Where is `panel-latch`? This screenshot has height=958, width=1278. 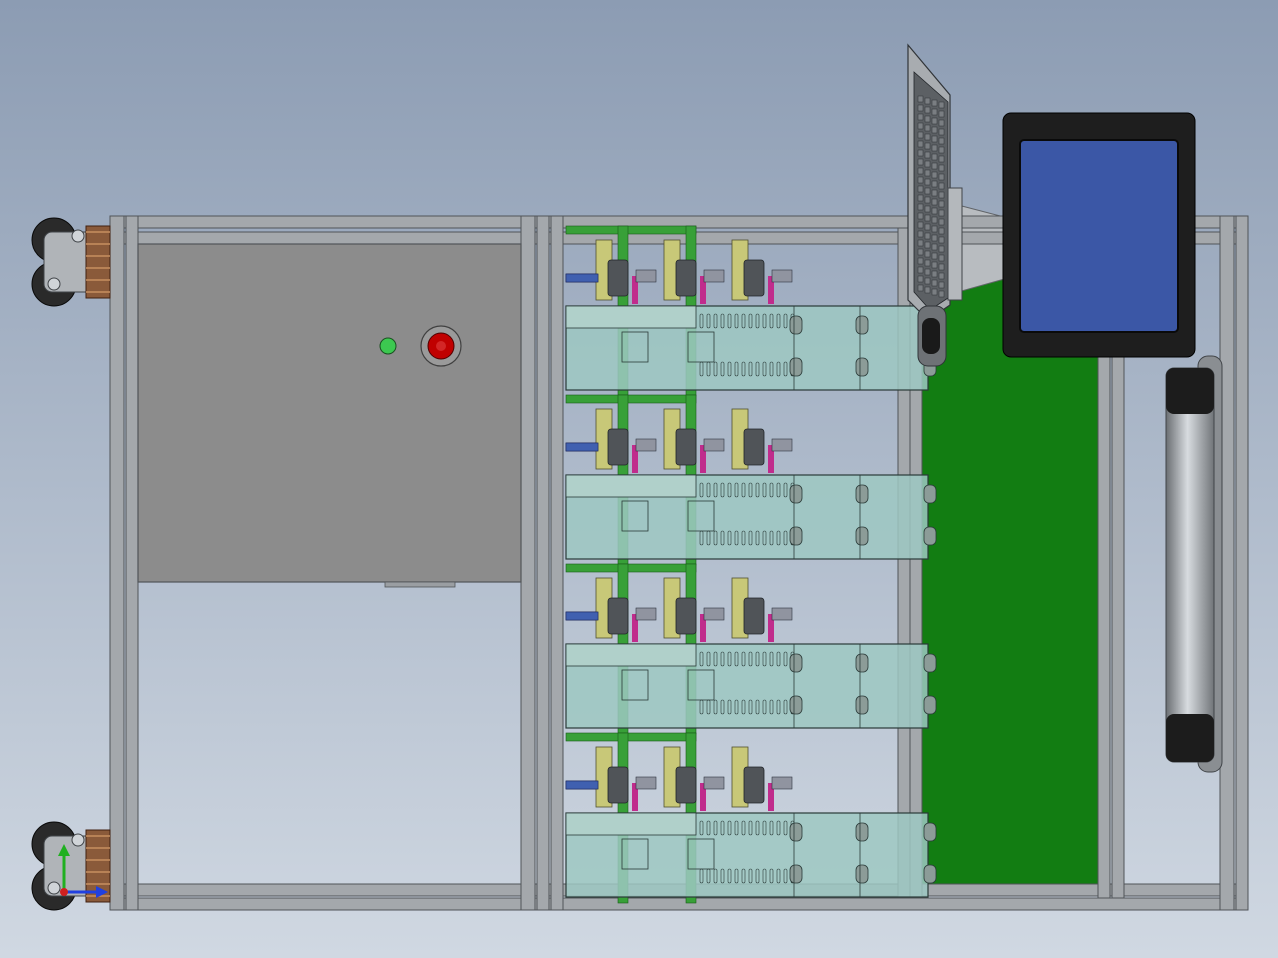 panel-latch is located at coordinates (420, 584).